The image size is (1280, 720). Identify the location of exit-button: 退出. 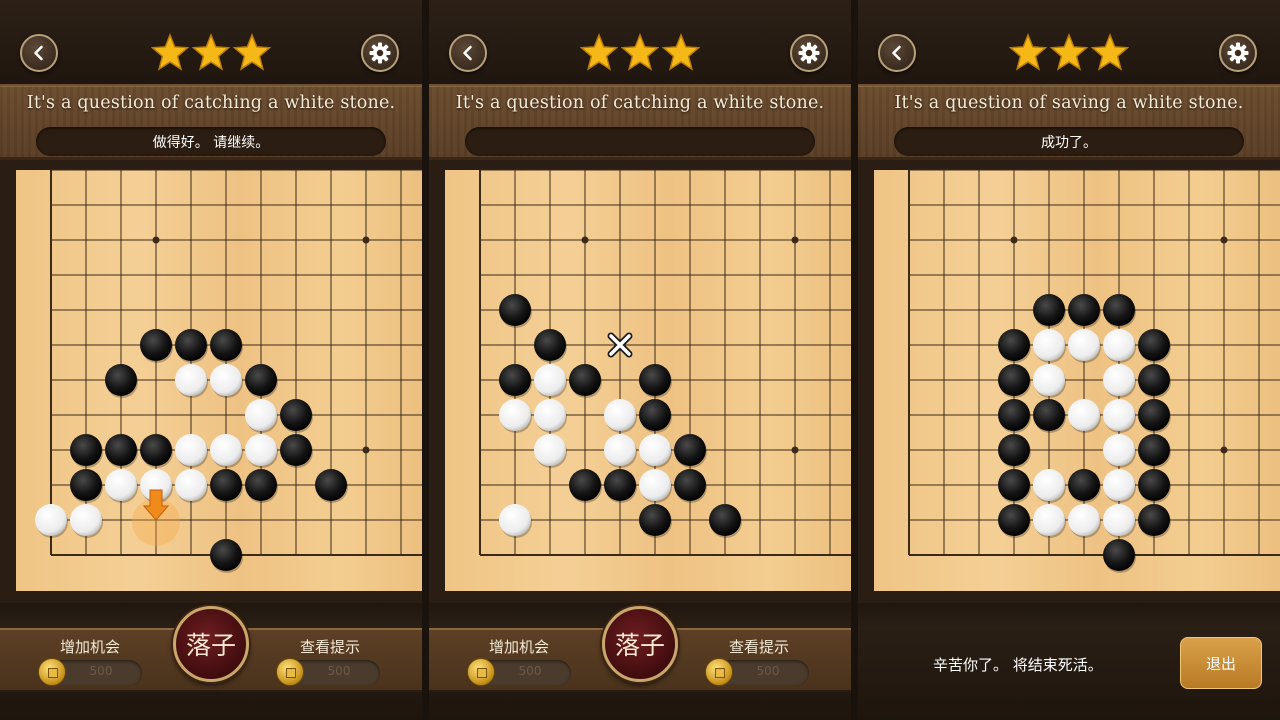
(1221, 663).